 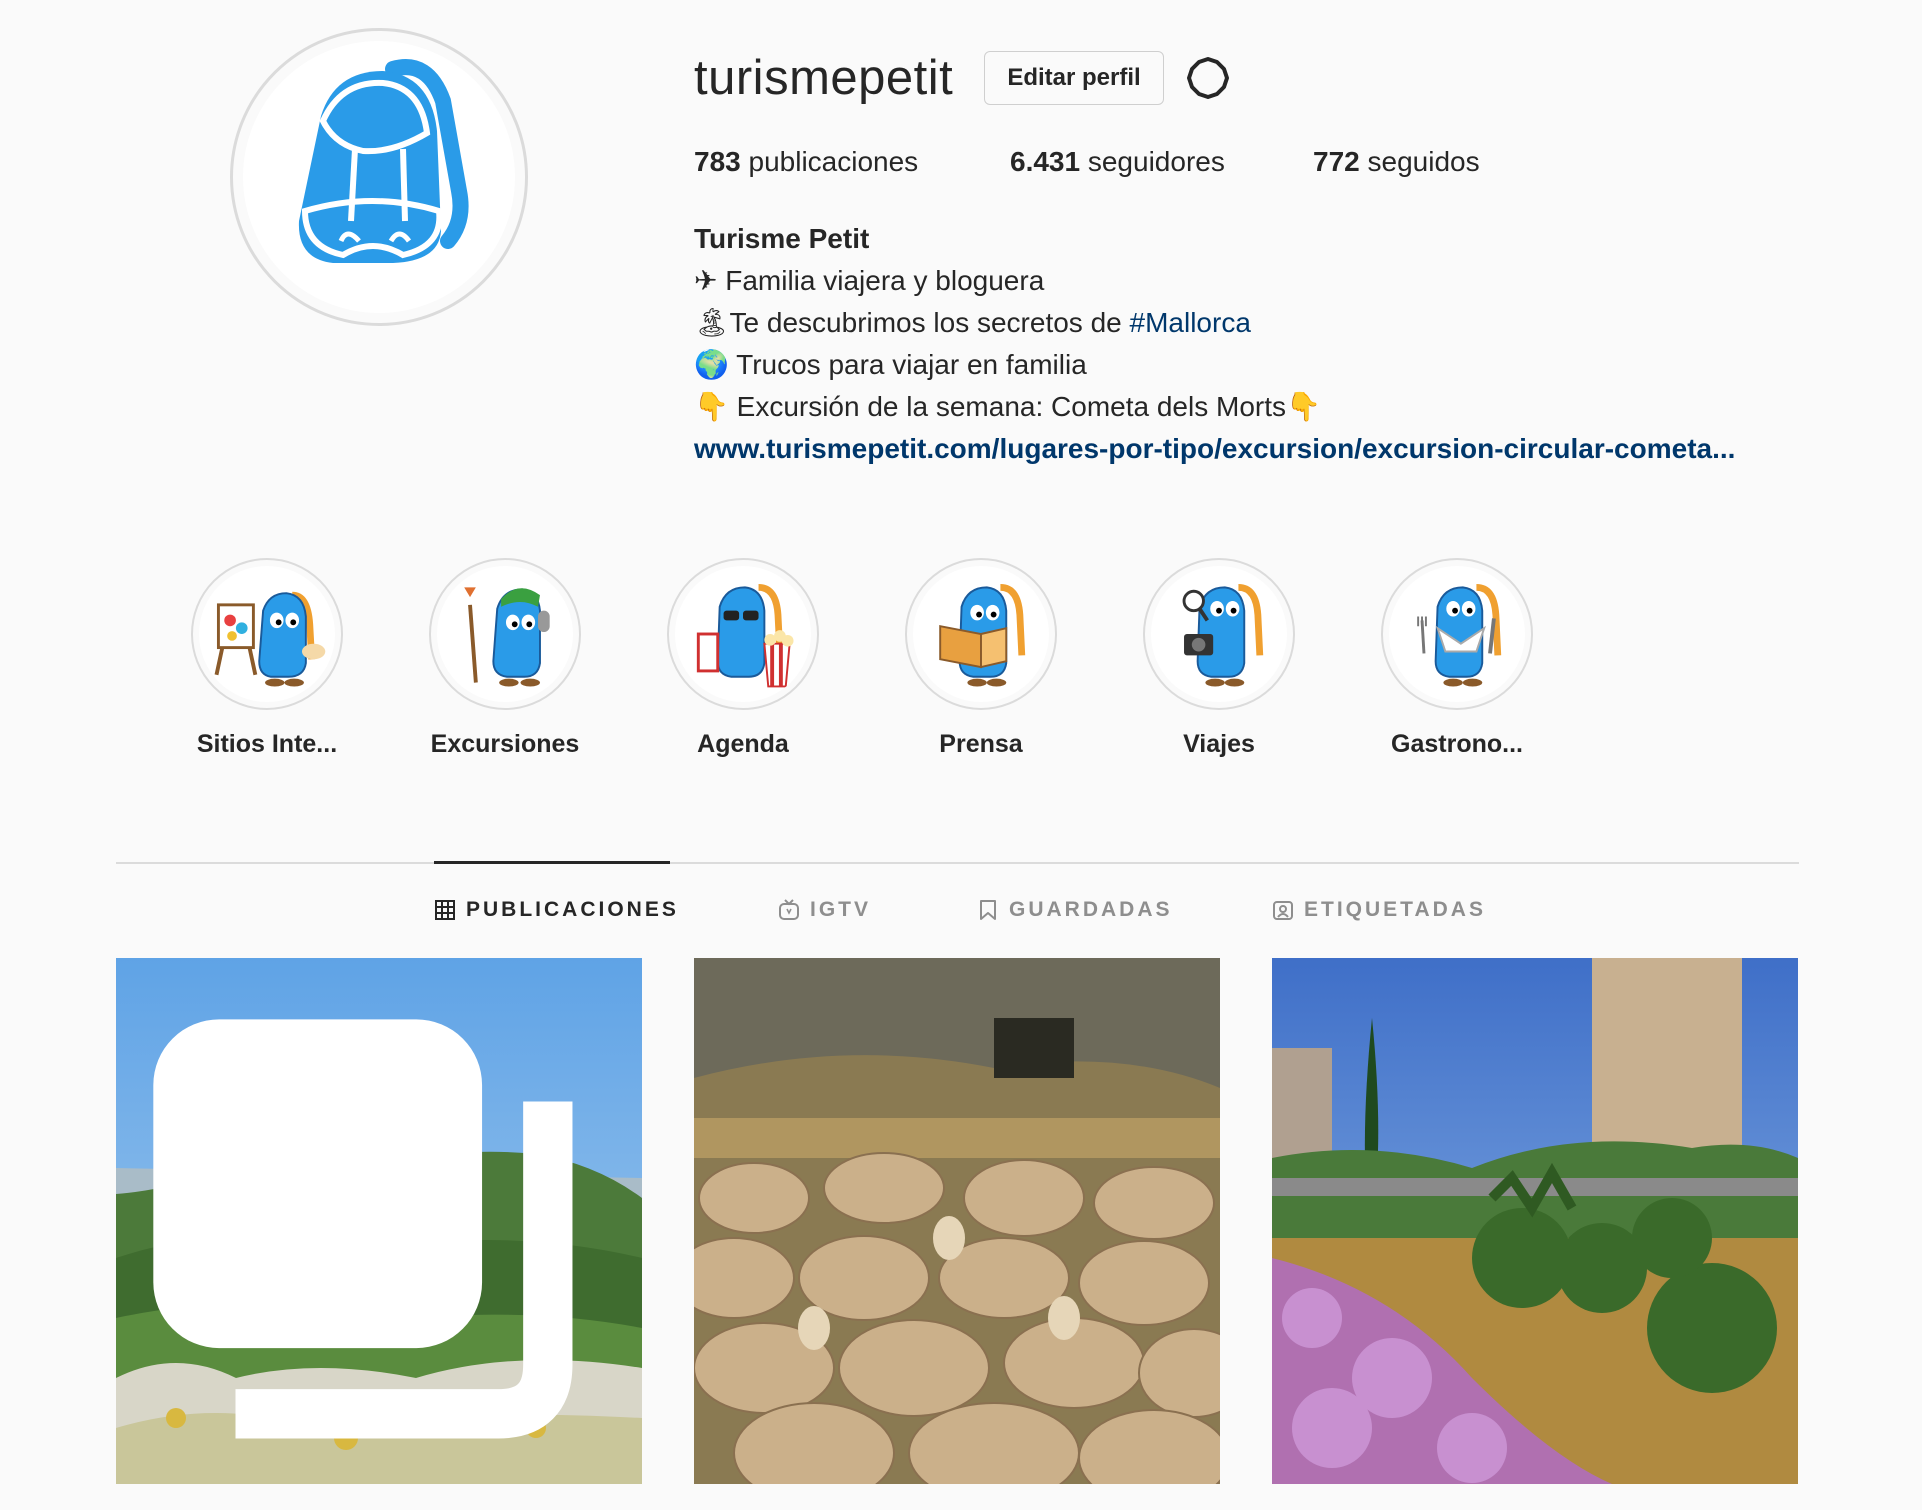 What do you see at coordinates (1219, 744) in the screenshot?
I see `highlight-label: Viajes` at bounding box center [1219, 744].